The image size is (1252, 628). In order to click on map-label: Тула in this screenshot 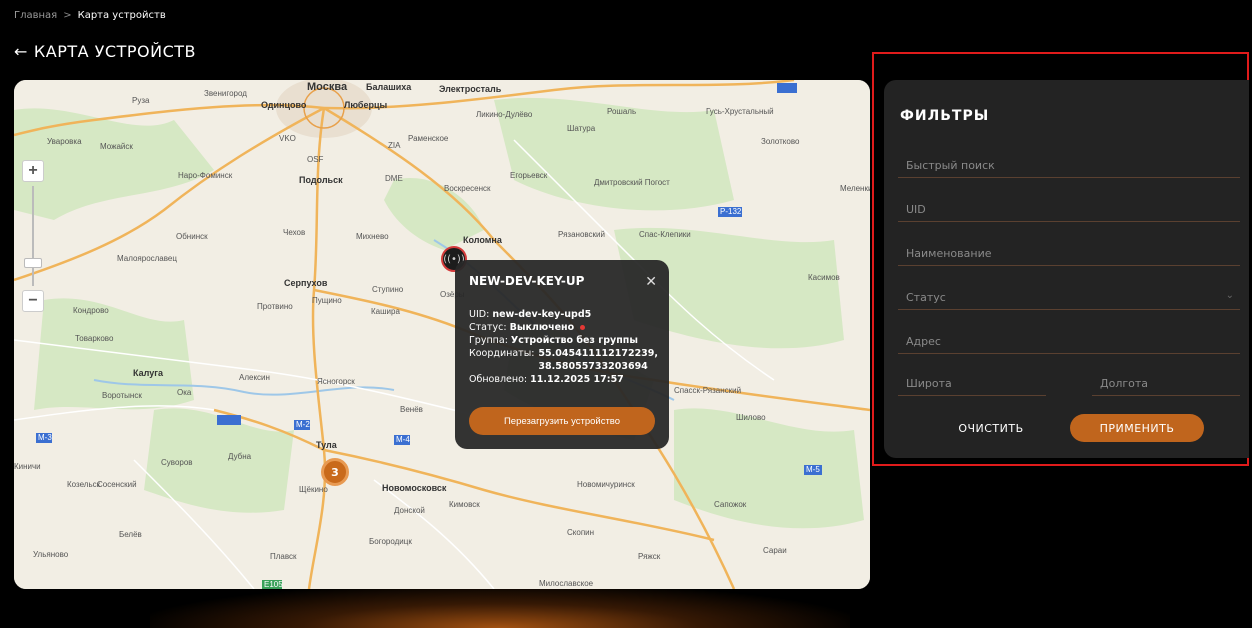, I will do `click(326, 445)`.